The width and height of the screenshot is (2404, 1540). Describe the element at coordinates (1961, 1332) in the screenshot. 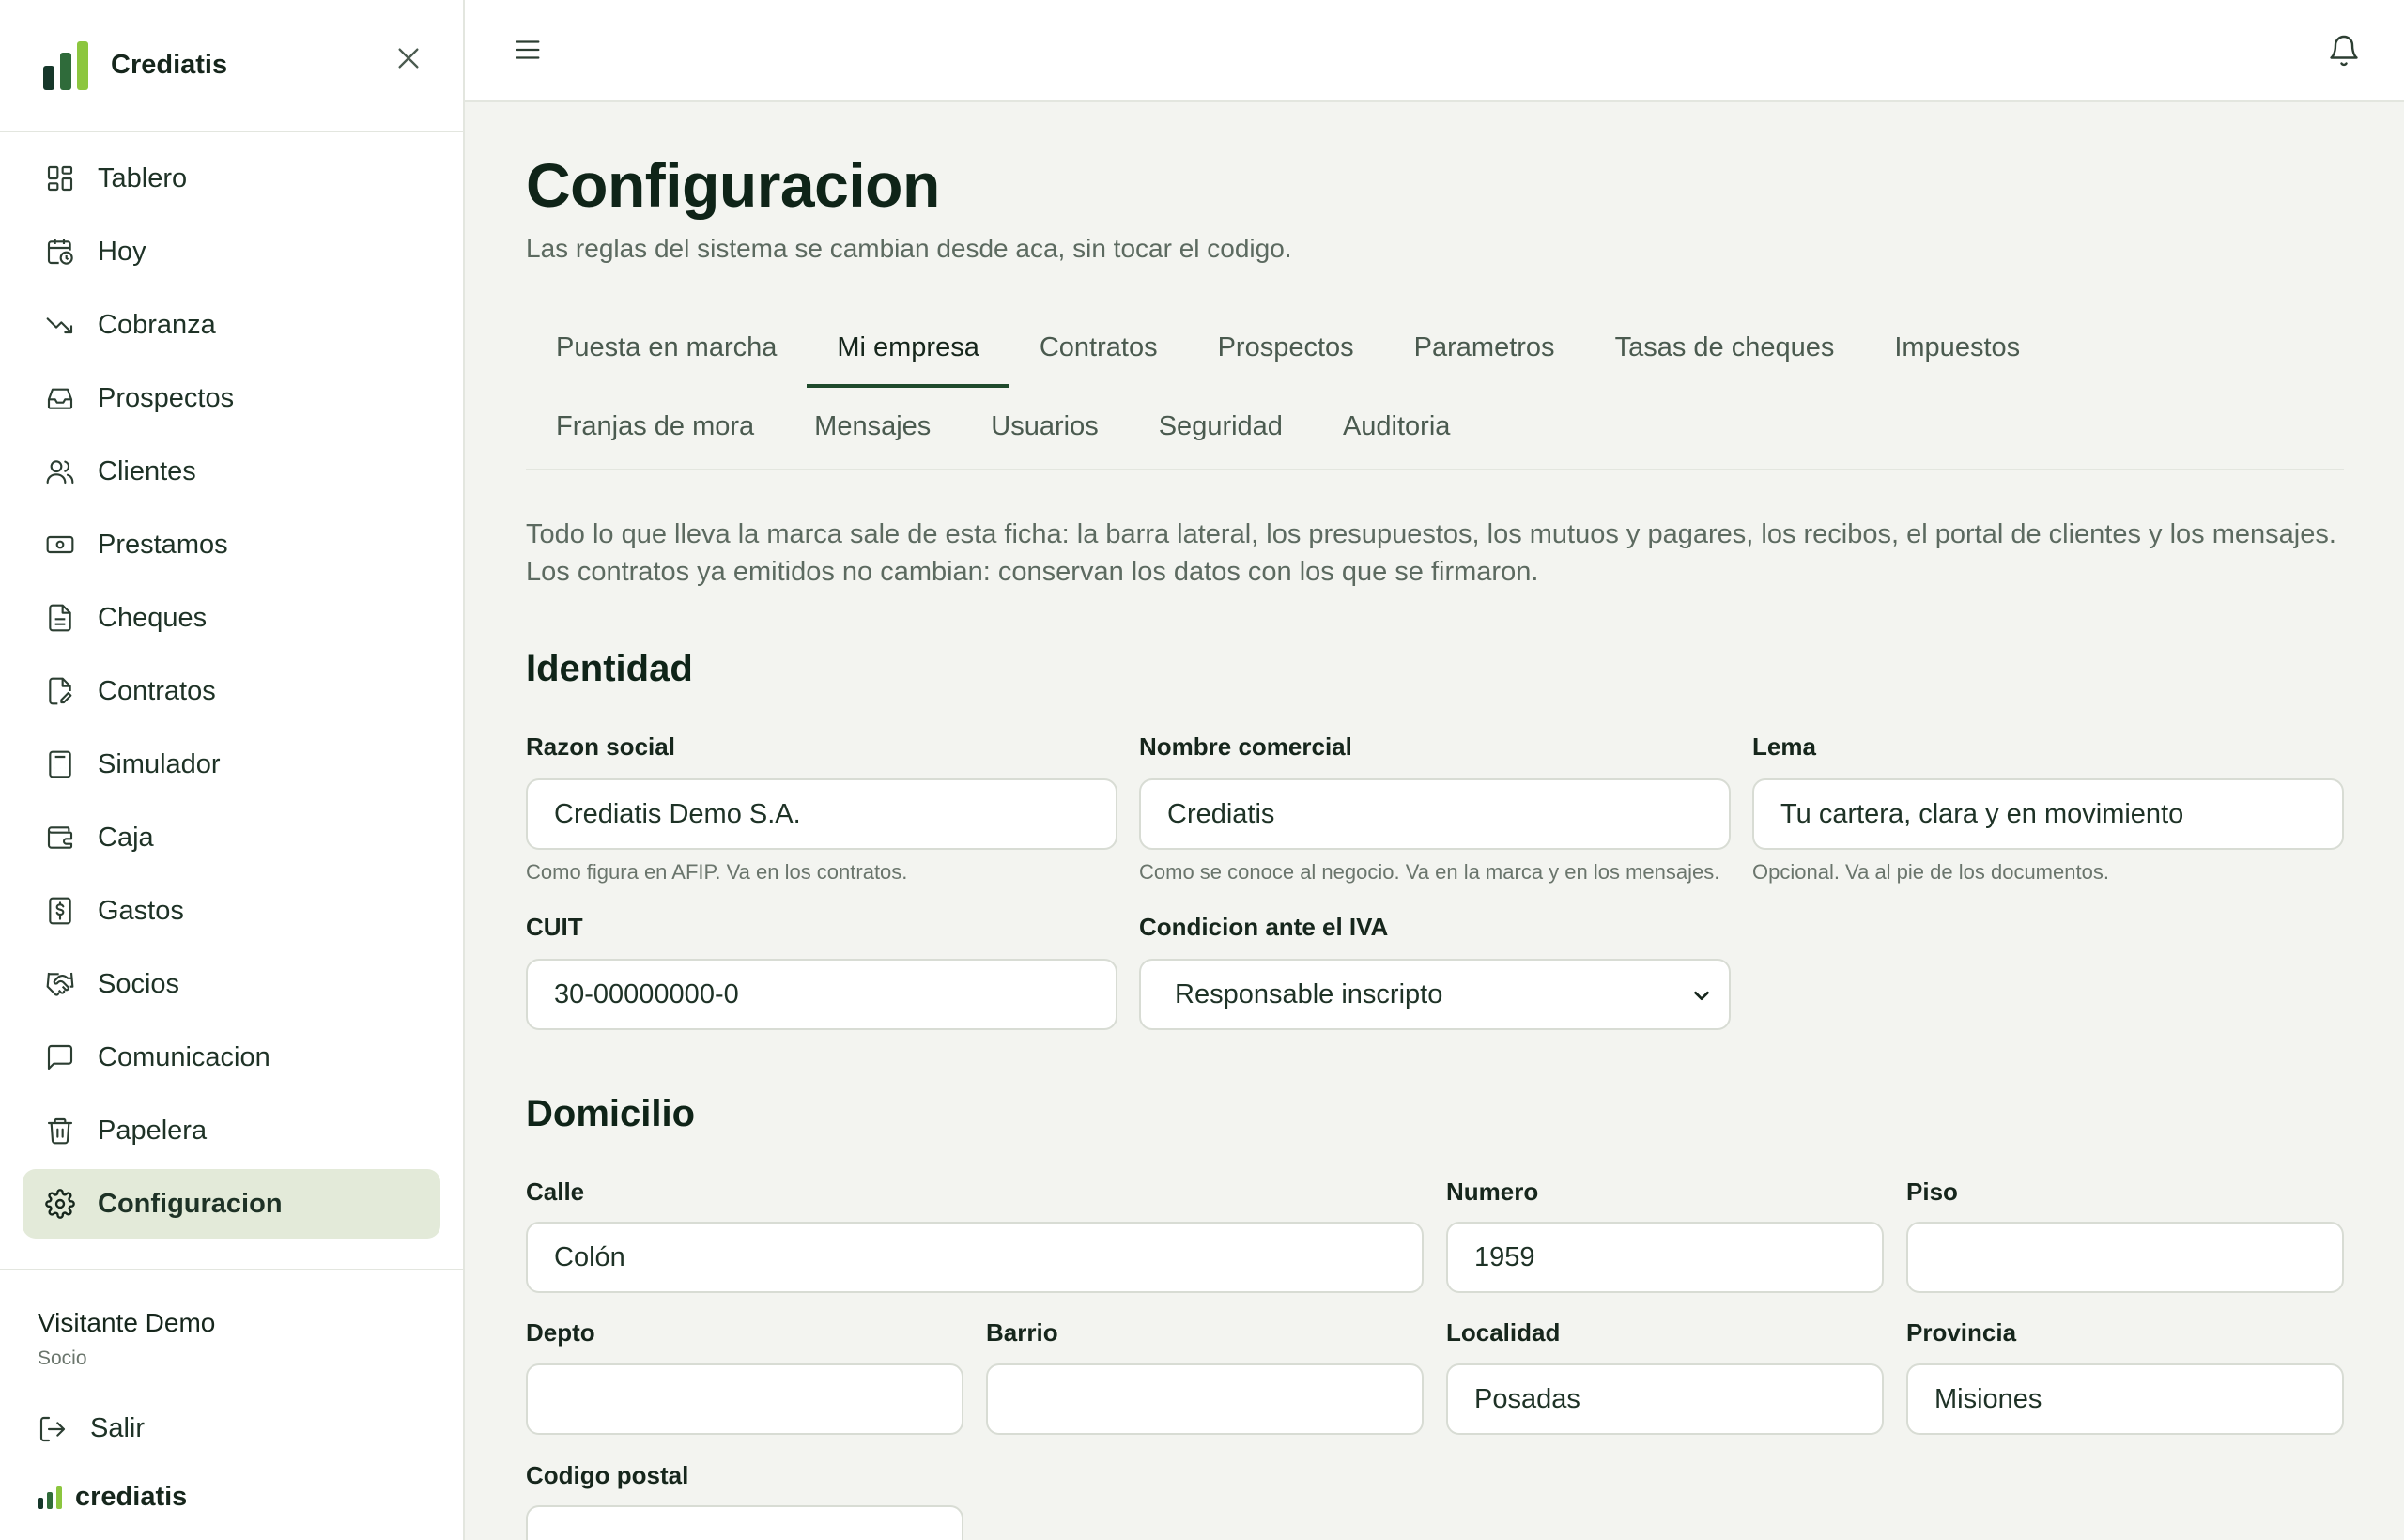

I see `provincia-label: Provincia` at that location.